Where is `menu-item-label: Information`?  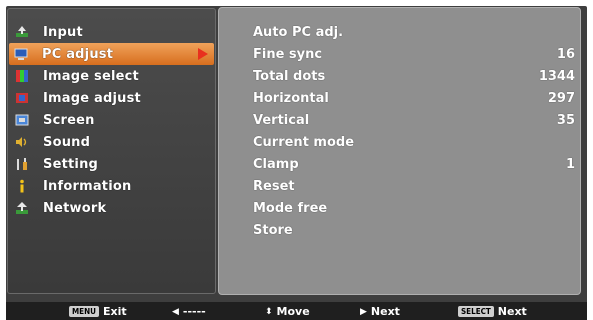 menu-item-label: Information is located at coordinates (87, 186).